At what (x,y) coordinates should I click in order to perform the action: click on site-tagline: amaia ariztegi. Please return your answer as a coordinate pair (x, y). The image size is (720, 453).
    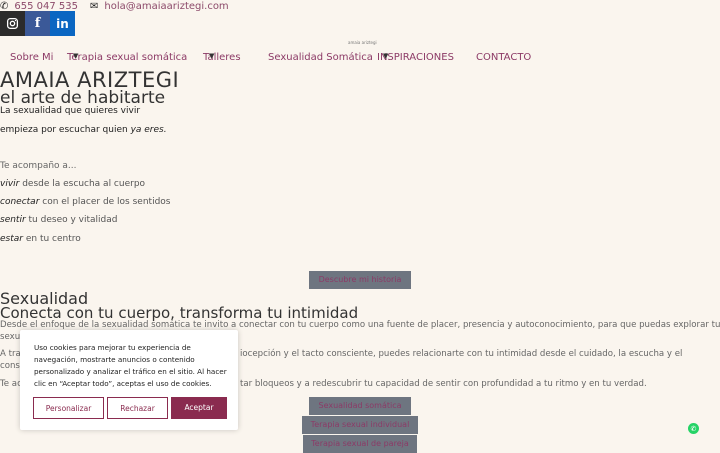
    Looking at the image, I should click on (362, 42).